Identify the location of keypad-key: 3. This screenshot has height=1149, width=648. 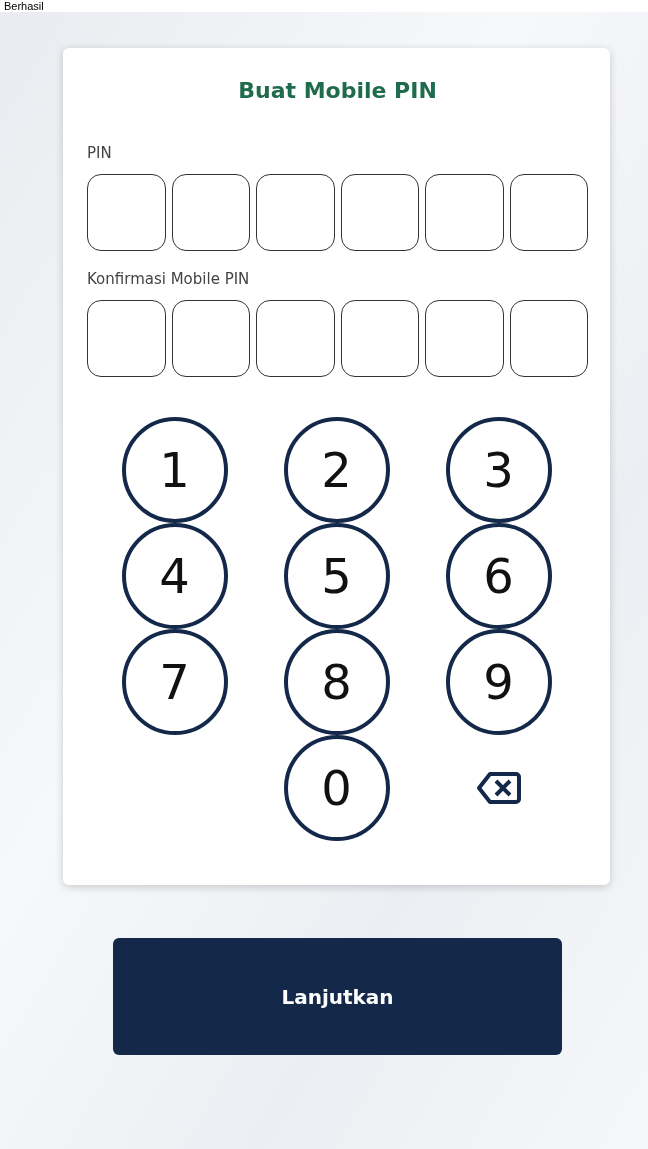
(498, 470).